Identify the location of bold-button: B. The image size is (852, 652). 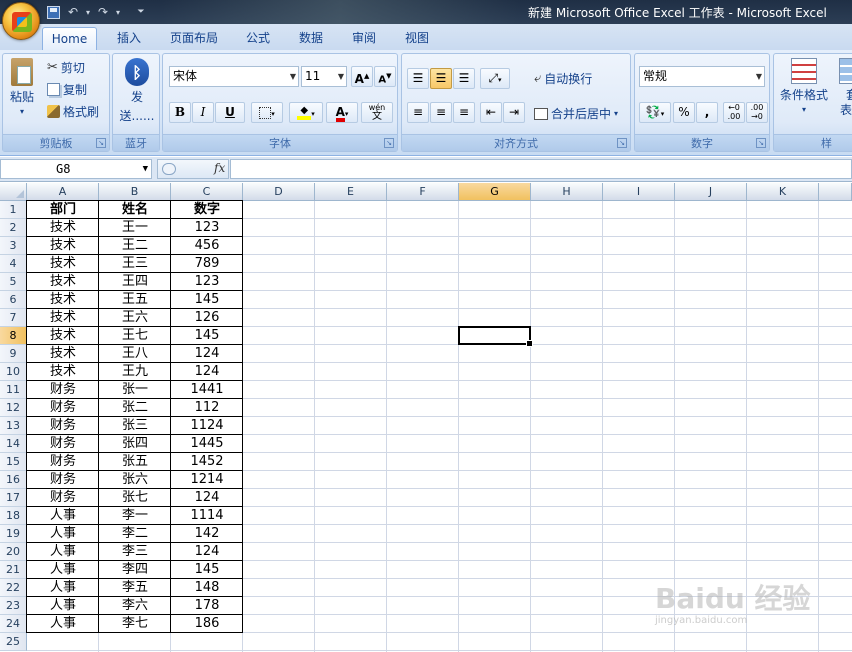
(180, 112).